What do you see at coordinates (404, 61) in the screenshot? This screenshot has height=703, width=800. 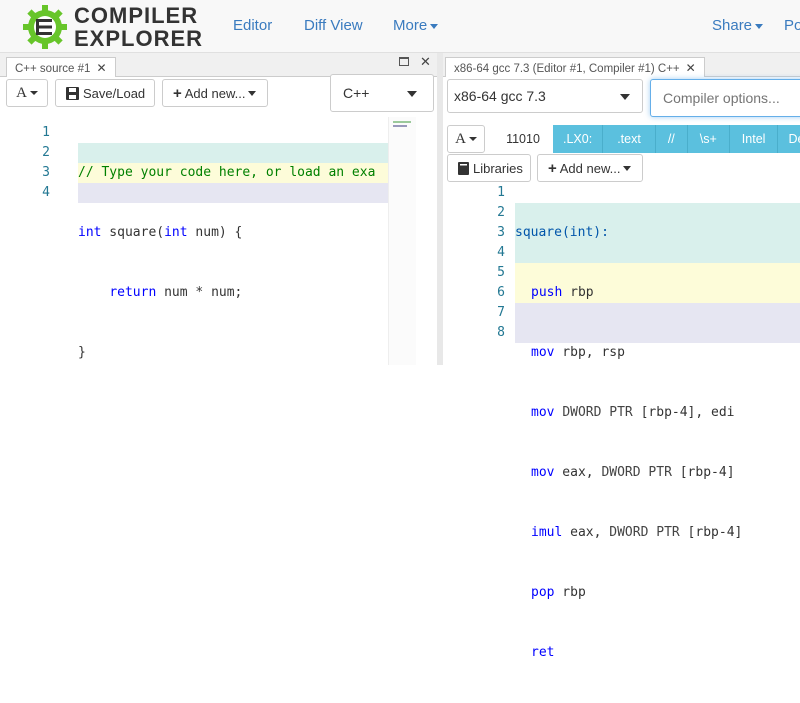 I see `maximize-icon` at bounding box center [404, 61].